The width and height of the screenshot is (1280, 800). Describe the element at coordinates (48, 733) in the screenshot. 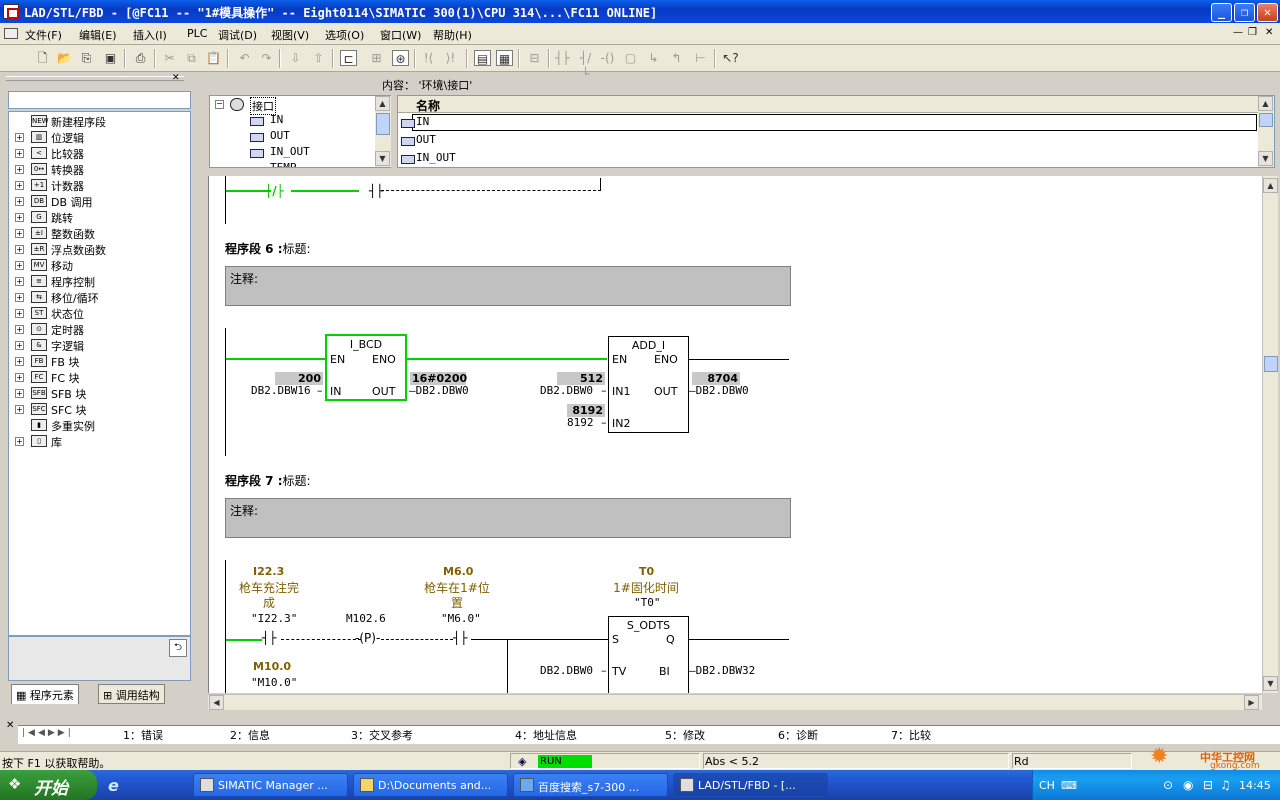

I see `tab-nav-icon: |◀◀▶▶|` at that location.